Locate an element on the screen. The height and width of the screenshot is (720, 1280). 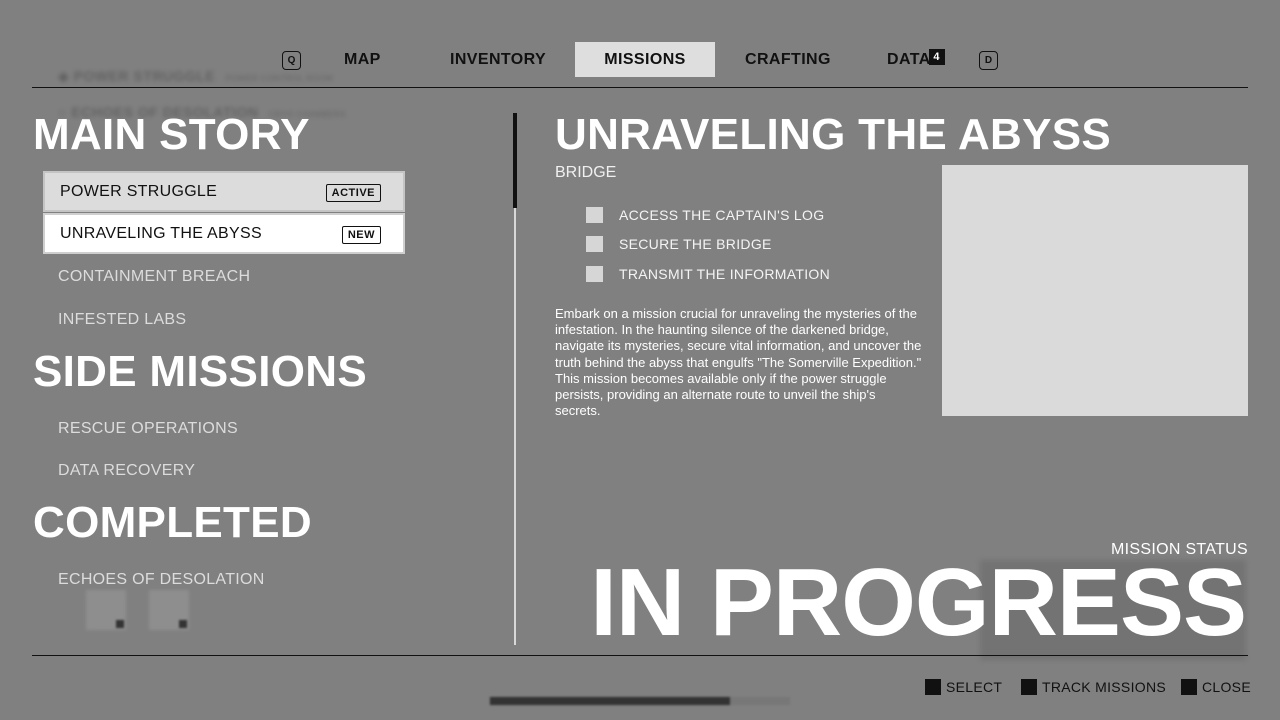
tab-crafting-label: CRAFTING is located at coordinates (788, 59).